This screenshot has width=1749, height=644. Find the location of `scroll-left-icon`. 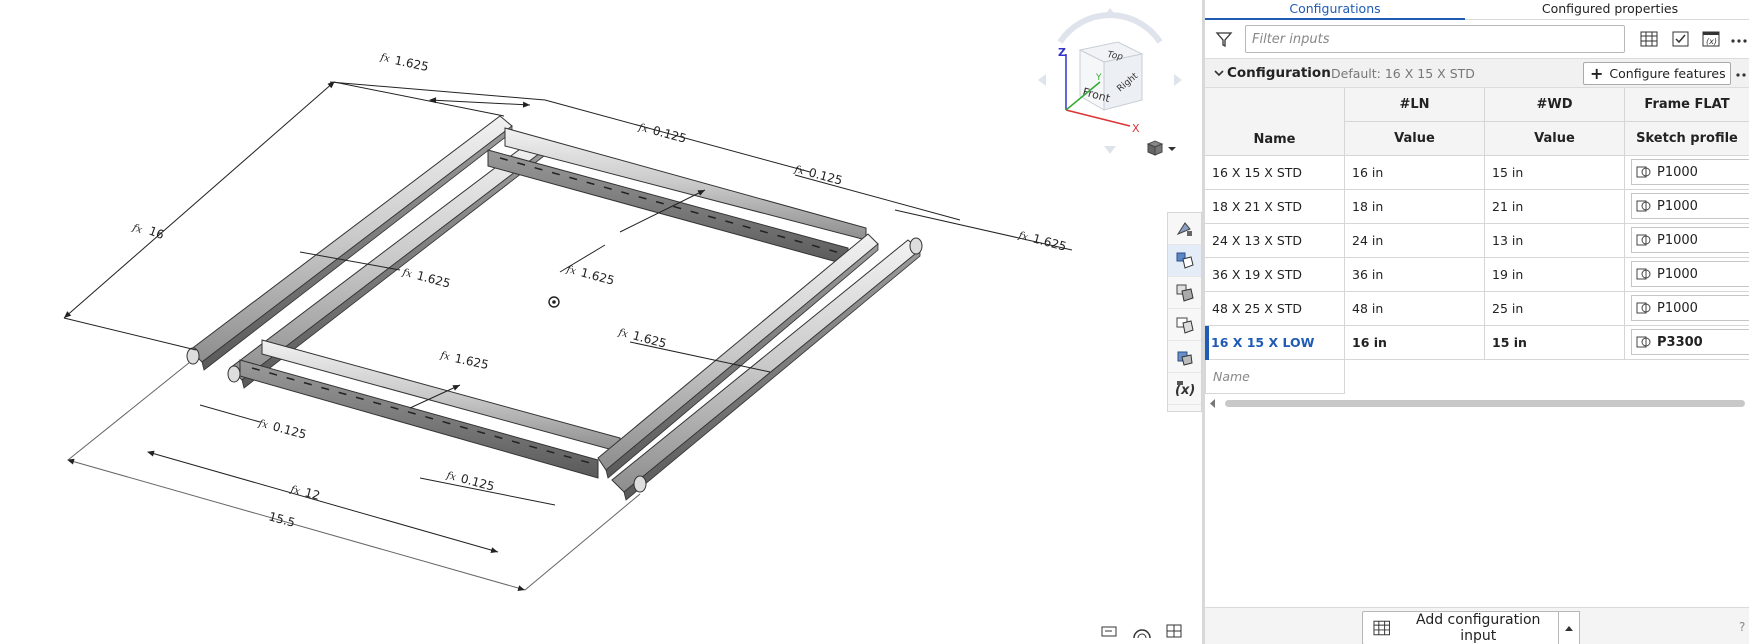

scroll-left-icon is located at coordinates (1213, 403).